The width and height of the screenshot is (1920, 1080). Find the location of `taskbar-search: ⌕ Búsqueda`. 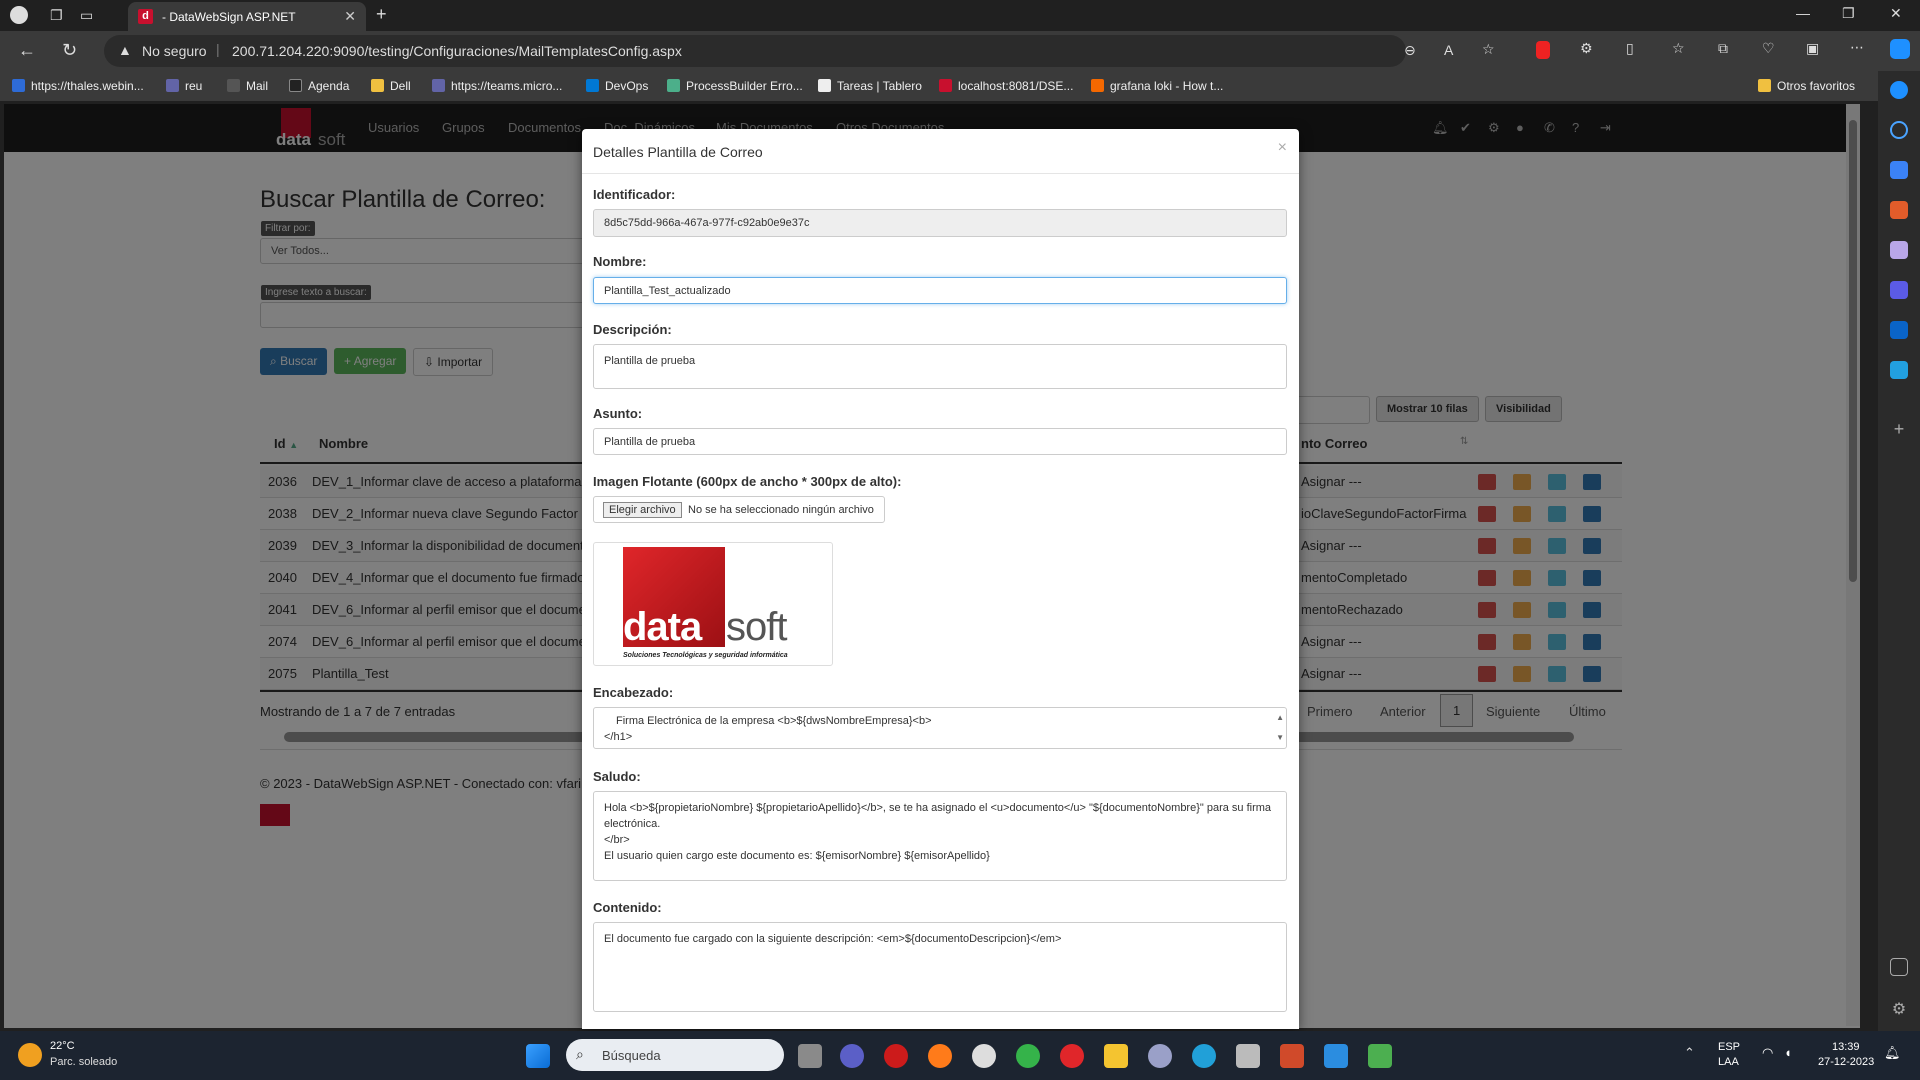

taskbar-search: ⌕ Búsqueda is located at coordinates (675, 1055).